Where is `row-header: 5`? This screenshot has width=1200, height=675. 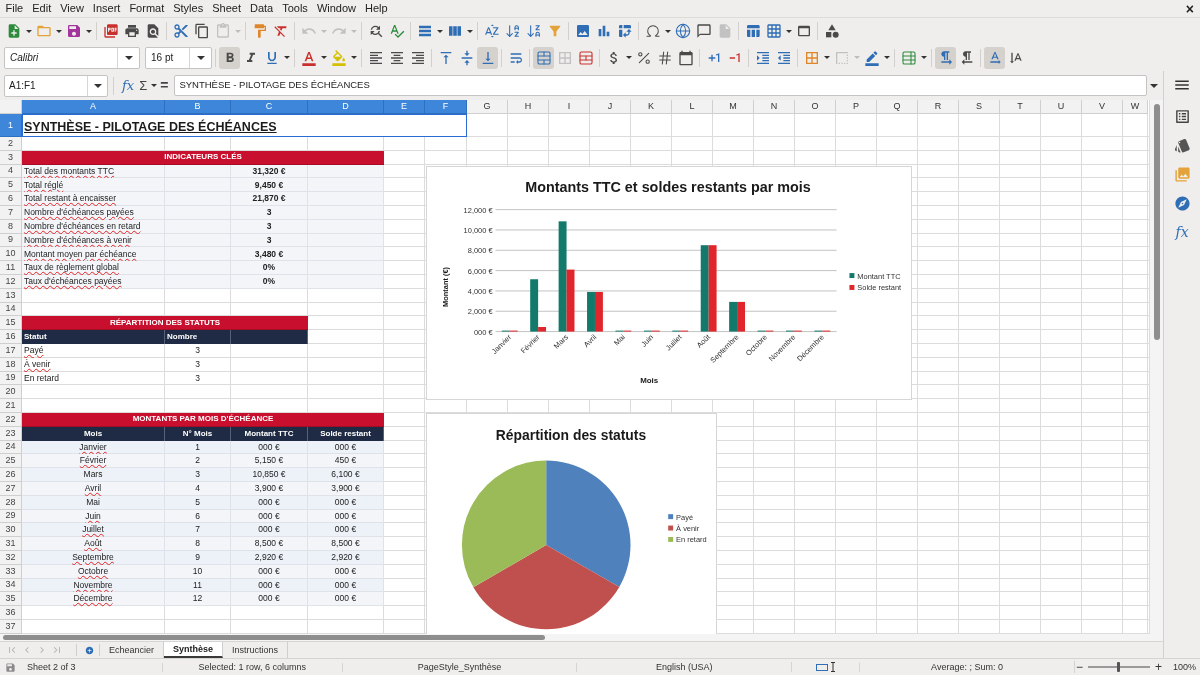
row-header: 5 is located at coordinates (11, 185).